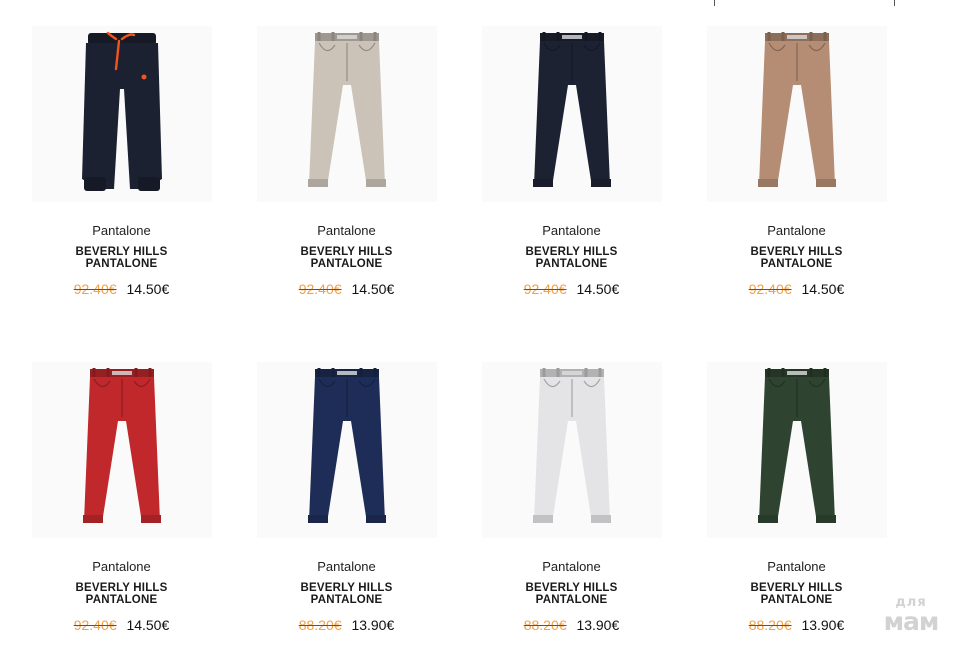 Image resolution: width=963 pixels, height=646 pixels. What do you see at coordinates (804, 3) in the screenshot?
I see `top-bracket-divider` at bounding box center [804, 3].